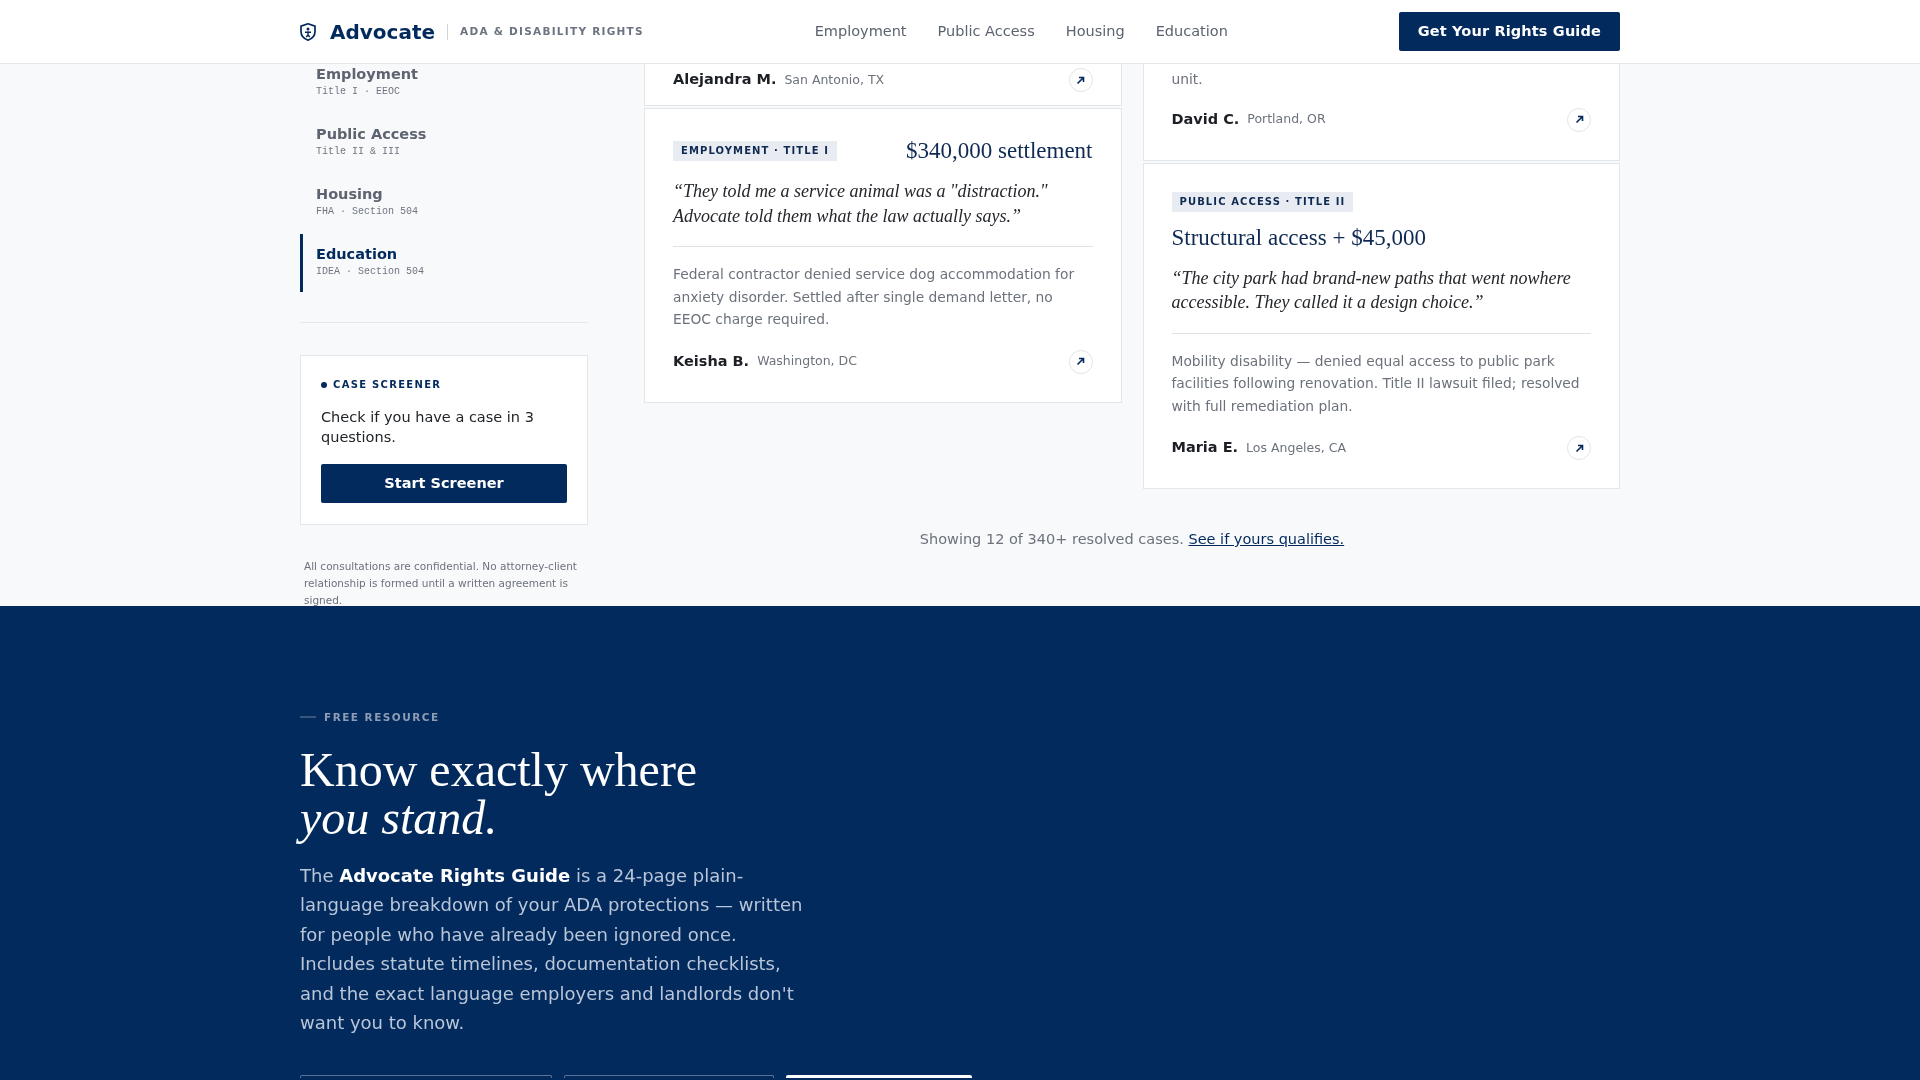 The width and height of the screenshot is (1920, 1080). I want to click on nav-link: Housing, so click(1095, 31).